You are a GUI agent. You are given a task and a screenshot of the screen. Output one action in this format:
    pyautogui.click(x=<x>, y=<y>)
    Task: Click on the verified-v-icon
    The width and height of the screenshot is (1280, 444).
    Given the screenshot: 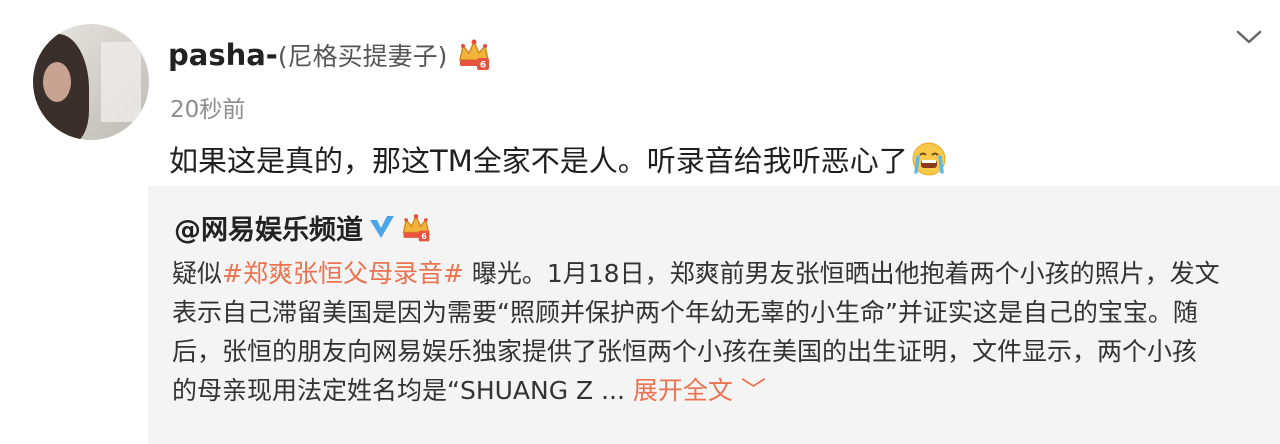 What is the action you would take?
    pyautogui.click(x=382, y=226)
    